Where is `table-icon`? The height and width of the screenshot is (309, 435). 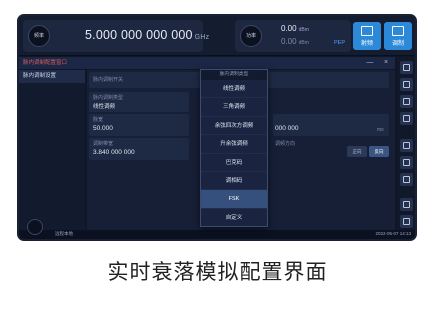
table-icon is located at coordinates (406, 145).